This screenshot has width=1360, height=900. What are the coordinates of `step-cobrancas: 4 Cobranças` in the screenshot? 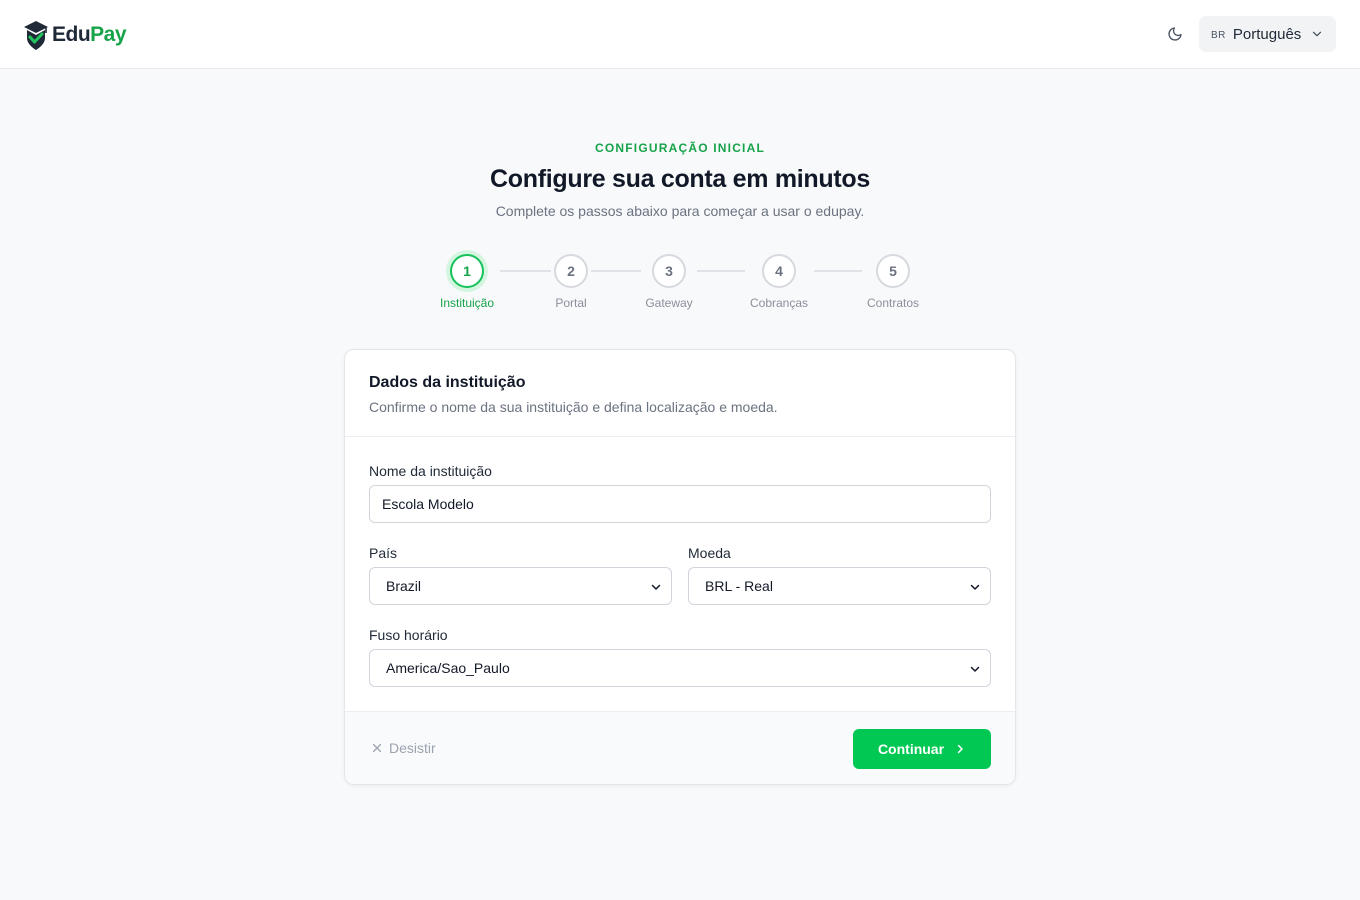 It's located at (779, 282).